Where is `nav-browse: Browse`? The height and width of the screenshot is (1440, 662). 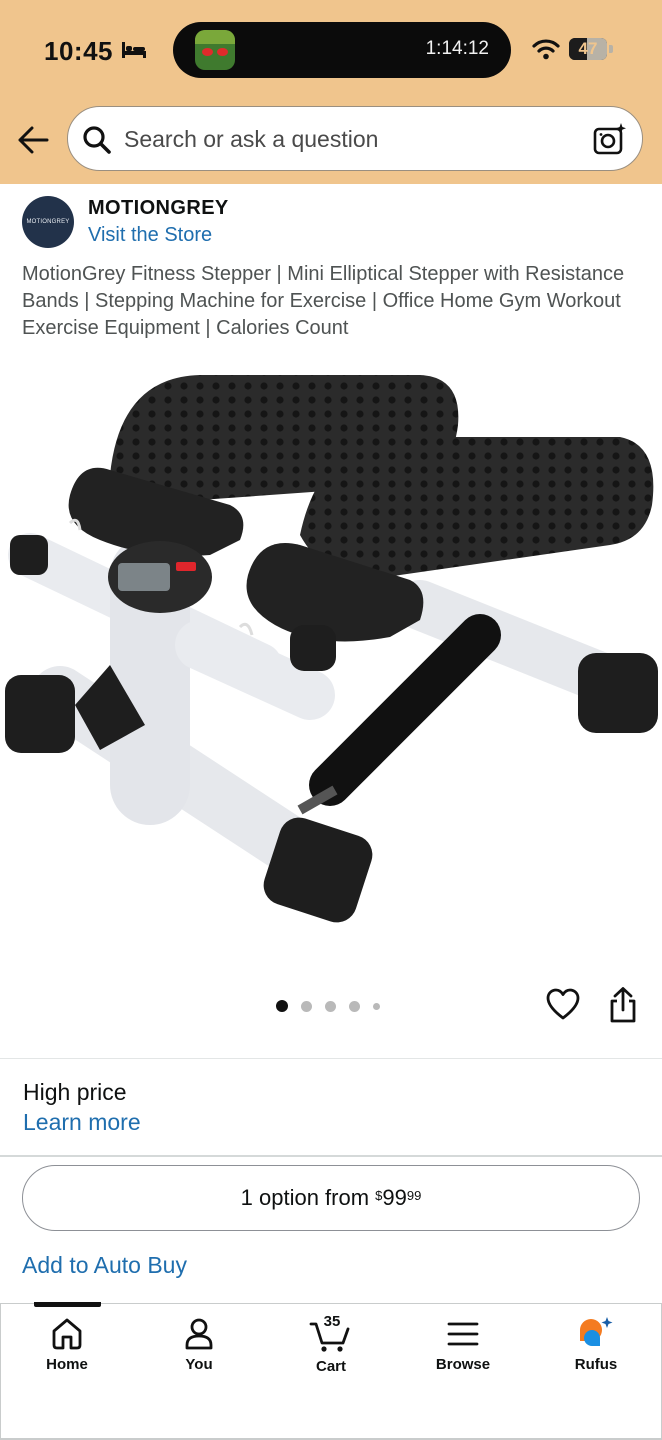
nav-browse: Browse is located at coordinates (463, 1351).